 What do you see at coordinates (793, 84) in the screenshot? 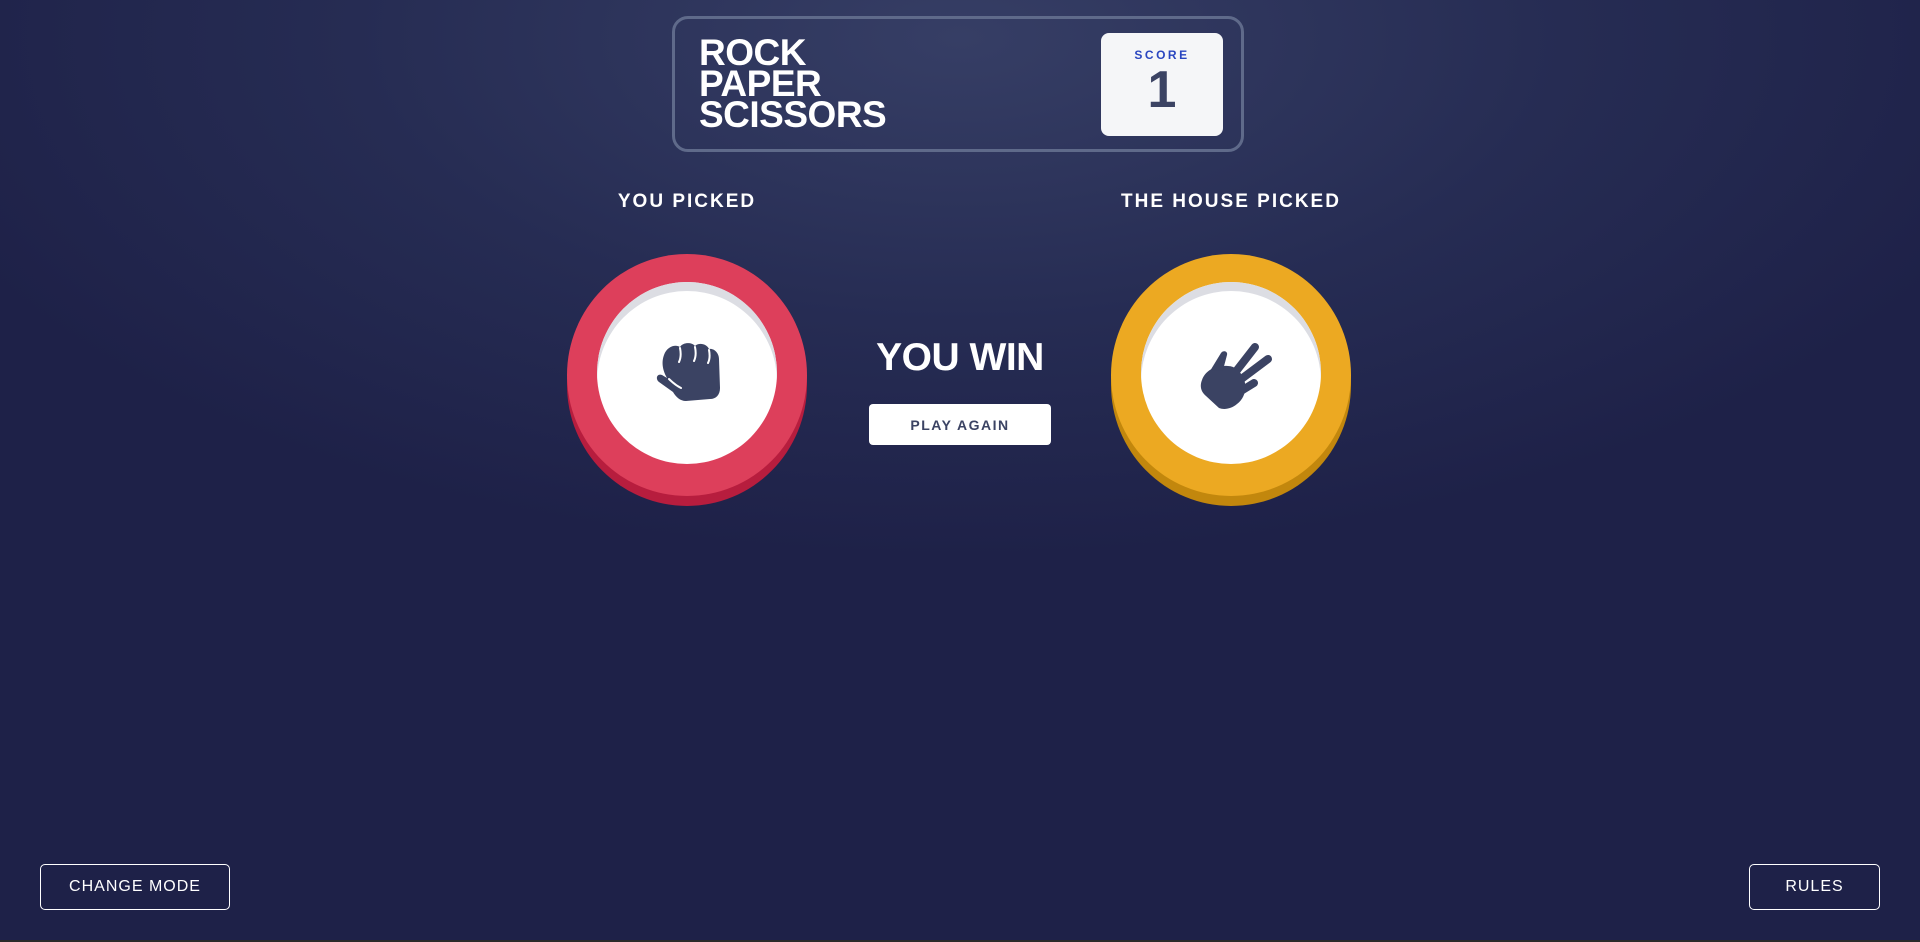
I see `game-title: ROCK PAPER SCISSORS` at bounding box center [793, 84].